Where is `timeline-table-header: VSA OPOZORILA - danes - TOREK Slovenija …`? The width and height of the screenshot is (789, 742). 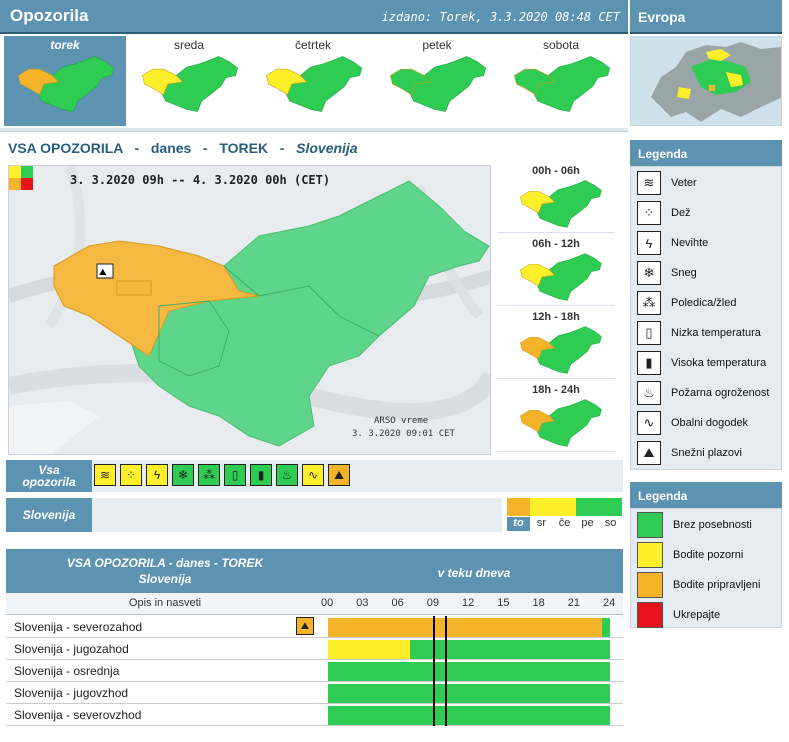
timeline-table-header: VSA OPOZORILA - danes - TOREK Slovenija … is located at coordinates (314, 571).